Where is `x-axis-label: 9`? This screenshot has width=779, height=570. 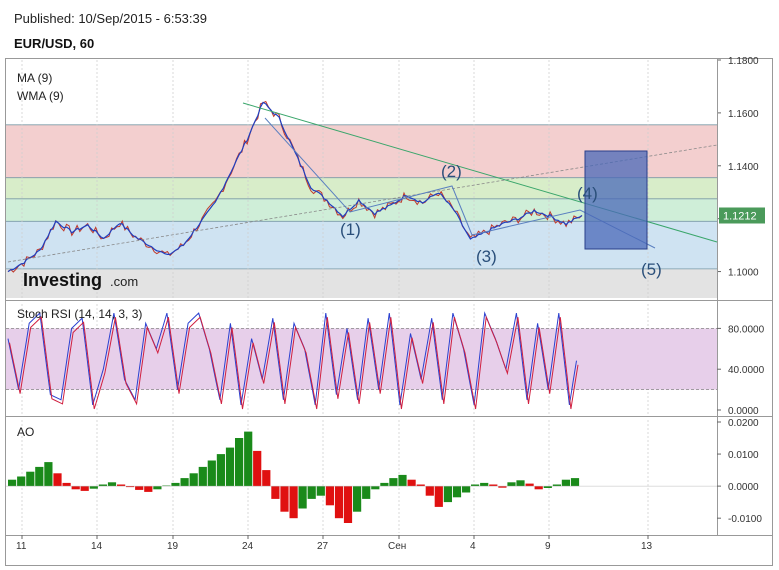 x-axis-label: 9 is located at coordinates (548, 546).